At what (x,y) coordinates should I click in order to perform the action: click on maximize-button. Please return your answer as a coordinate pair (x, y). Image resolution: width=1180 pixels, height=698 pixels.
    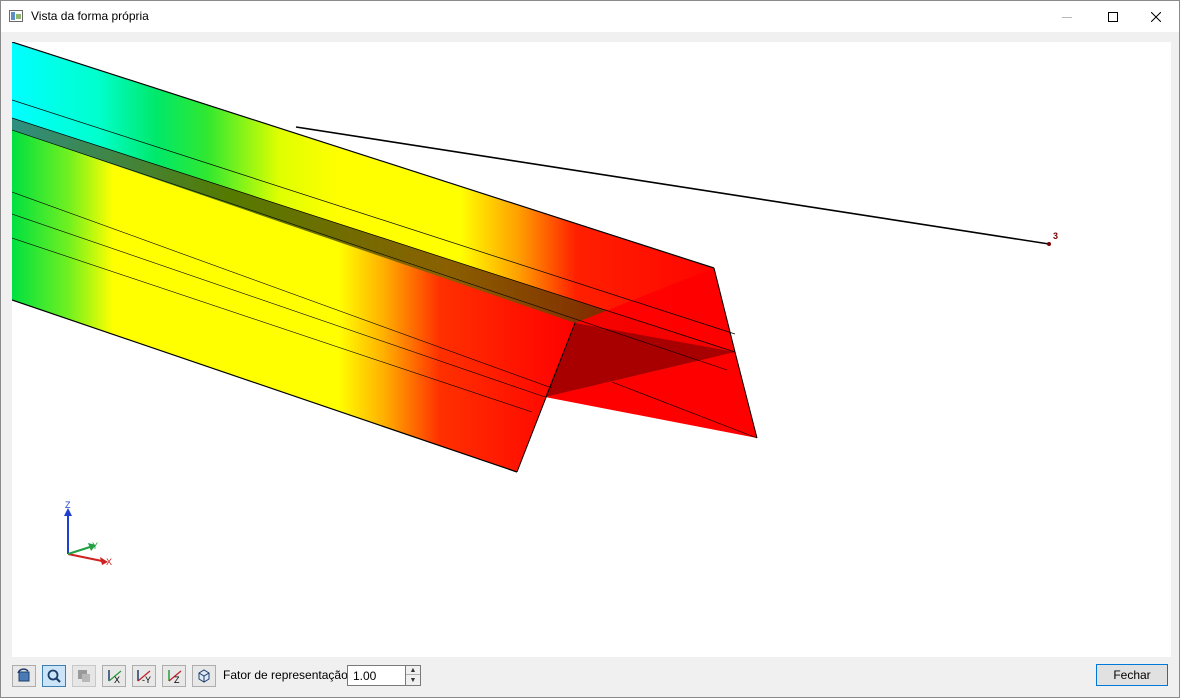
    Looking at the image, I should click on (1113, 16).